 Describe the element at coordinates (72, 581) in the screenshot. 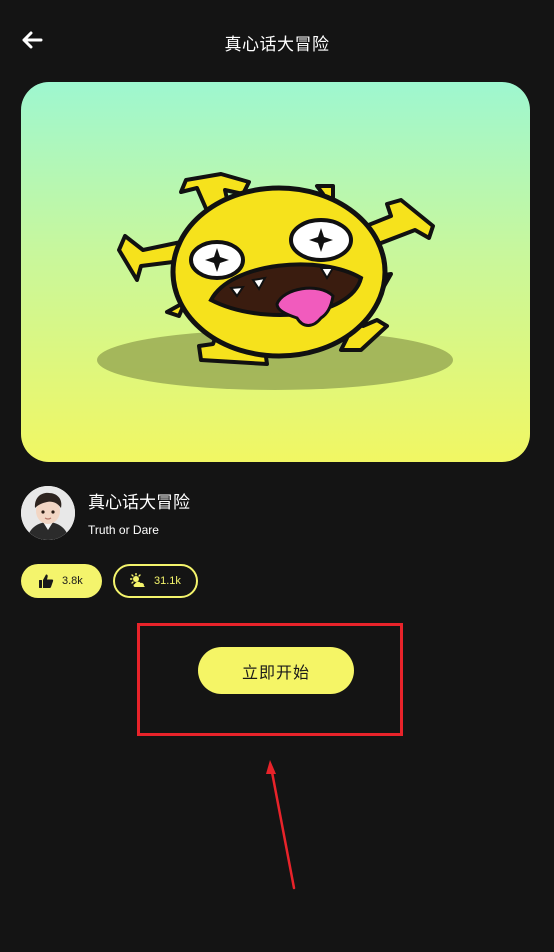

I see `likes-count: 3.8k` at that location.